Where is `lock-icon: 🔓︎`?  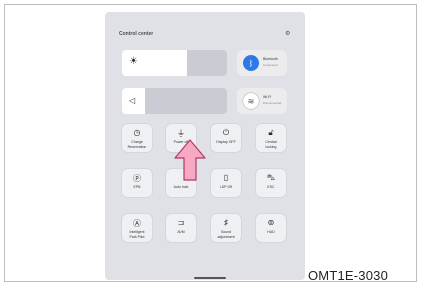 lock-icon: 🔓︎ is located at coordinates (271, 132).